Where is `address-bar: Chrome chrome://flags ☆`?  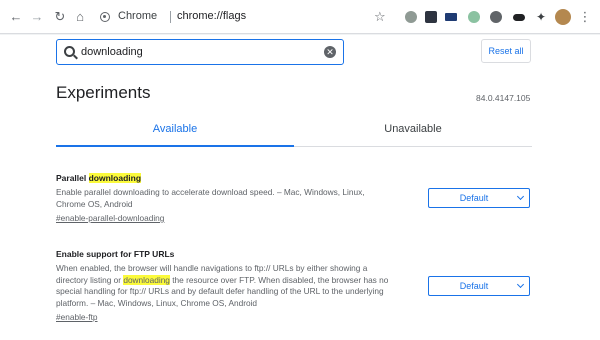
address-bar: Chrome chrome://flags ☆ is located at coordinates (243, 17).